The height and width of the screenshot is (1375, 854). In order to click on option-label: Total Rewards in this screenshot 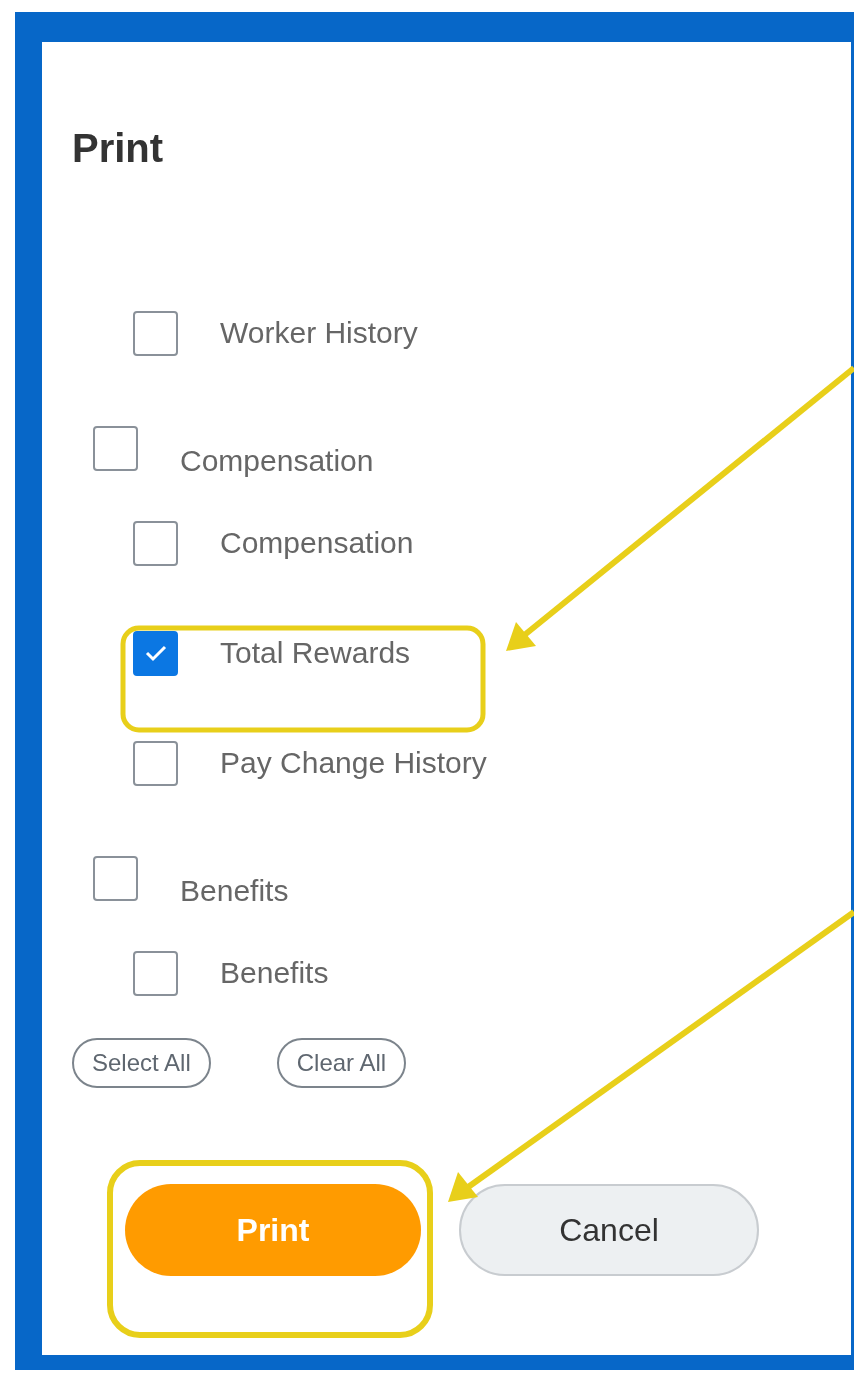, I will do `click(315, 653)`.